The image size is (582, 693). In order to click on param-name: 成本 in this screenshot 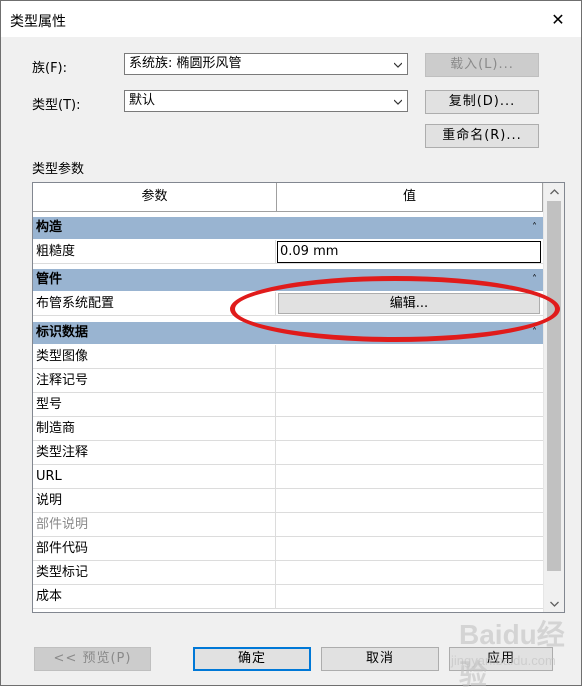, I will do `click(154, 596)`.